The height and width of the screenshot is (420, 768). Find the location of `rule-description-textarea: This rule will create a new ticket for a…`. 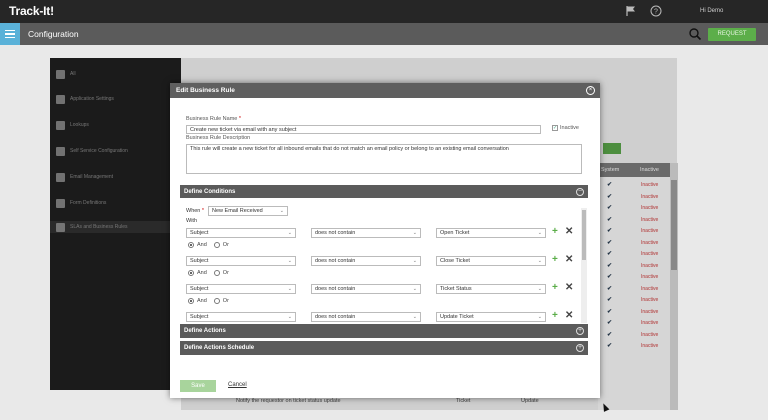

rule-description-textarea: This rule will create a new ticket for a… is located at coordinates (384, 159).